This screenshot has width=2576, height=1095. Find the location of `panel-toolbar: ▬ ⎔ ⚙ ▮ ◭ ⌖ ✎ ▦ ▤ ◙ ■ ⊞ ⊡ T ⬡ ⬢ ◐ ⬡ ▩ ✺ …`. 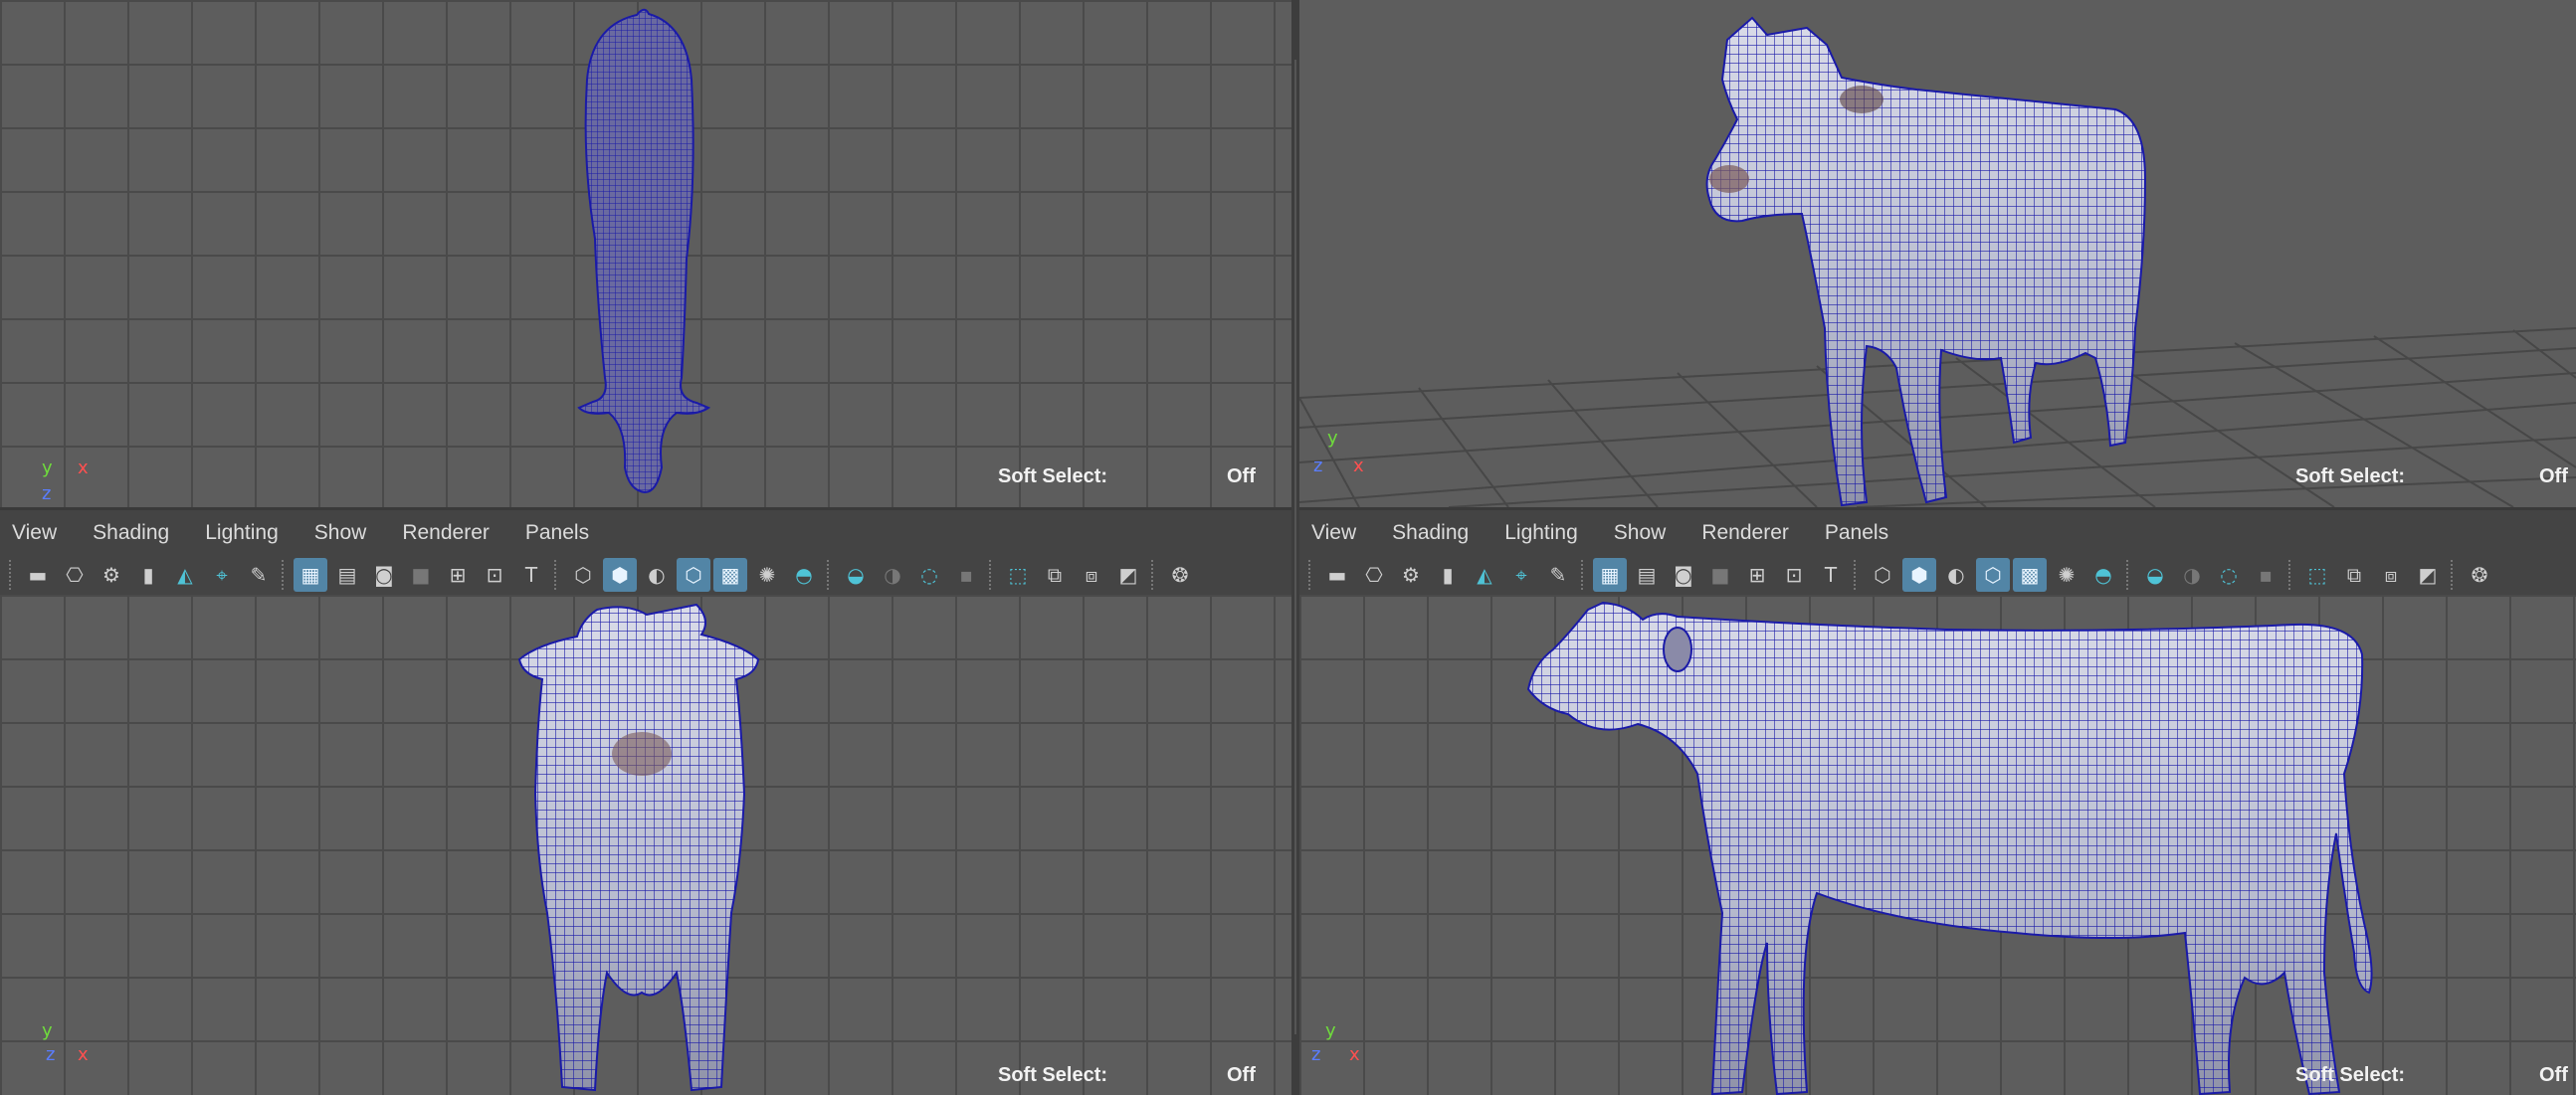

panel-toolbar: ▬ ⎔ ⚙ ▮ ◭ ⌖ ✎ ▦ ▤ ◙ ■ ⊞ ⊡ T ⬡ ⬢ ◐ ⬡ ▩ ✺ … is located at coordinates (1902, 575).